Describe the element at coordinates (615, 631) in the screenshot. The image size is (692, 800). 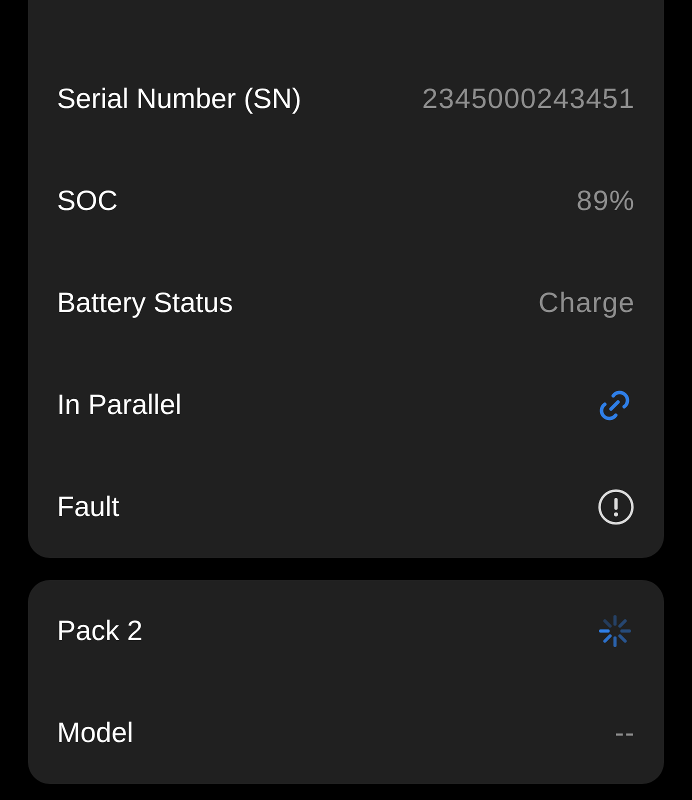
I see `loading-spinner-icon` at that location.